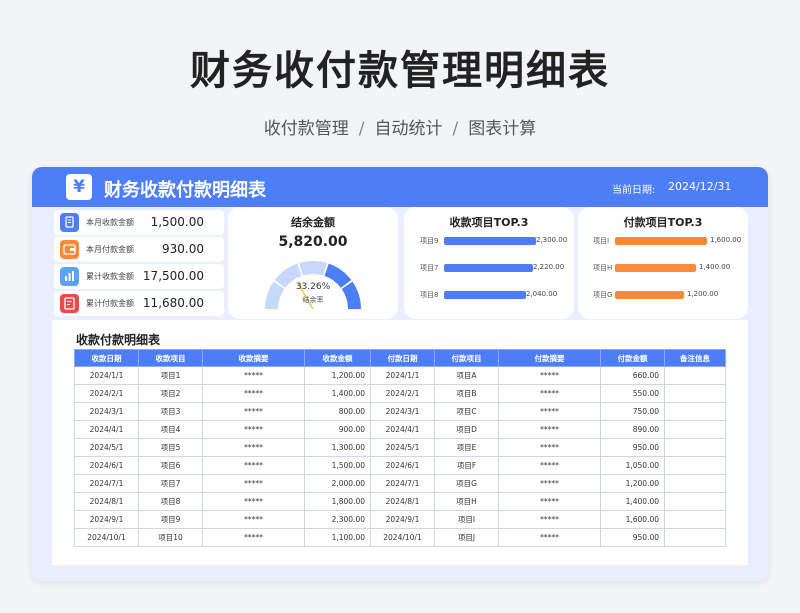  What do you see at coordinates (549, 358) in the screenshot?
I see `table-header-cell: 付款摘要` at bounding box center [549, 358].